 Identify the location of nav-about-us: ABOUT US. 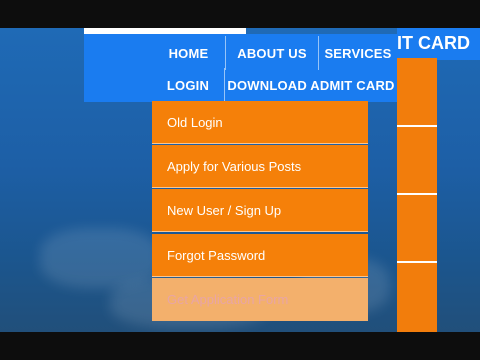
(272, 53).